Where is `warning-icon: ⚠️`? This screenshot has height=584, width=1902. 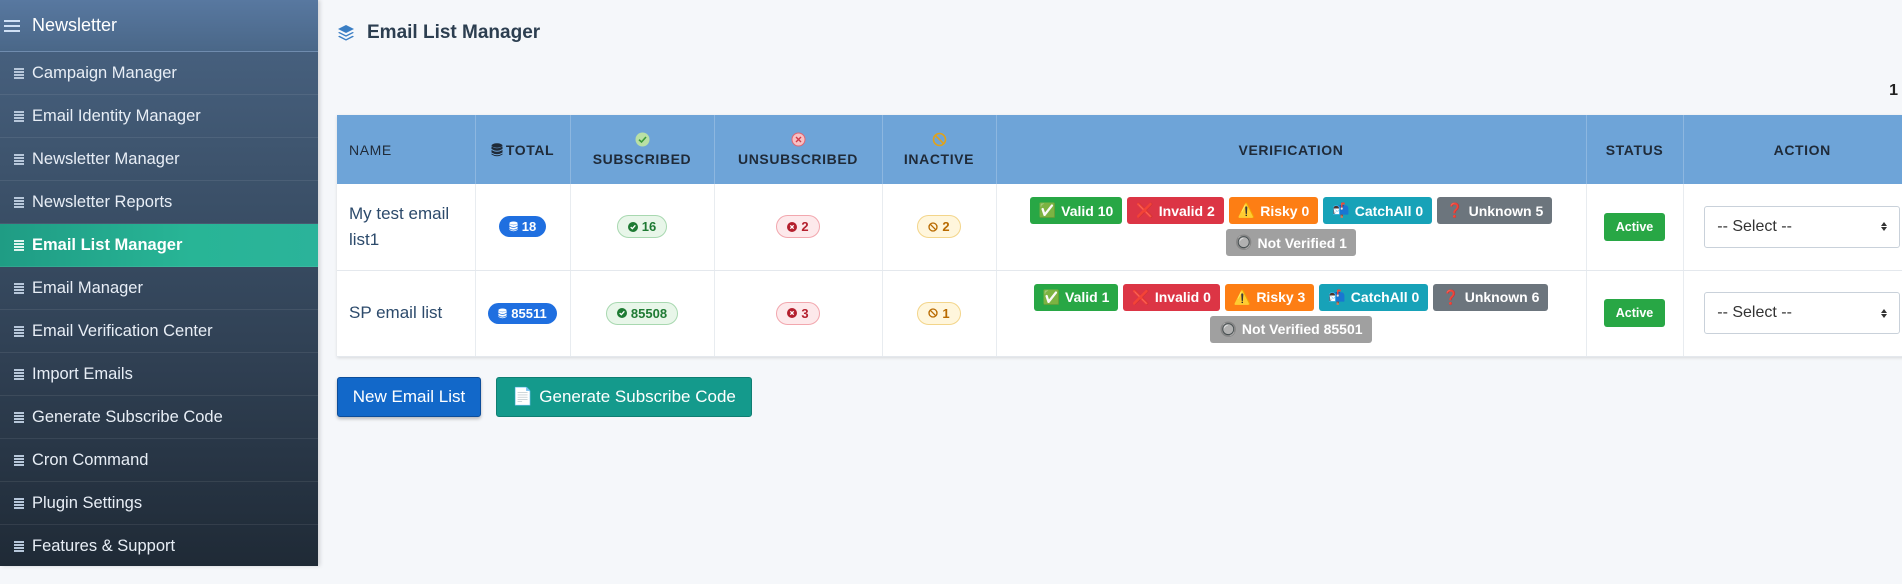
warning-icon: ⚠️ is located at coordinates (1242, 296).